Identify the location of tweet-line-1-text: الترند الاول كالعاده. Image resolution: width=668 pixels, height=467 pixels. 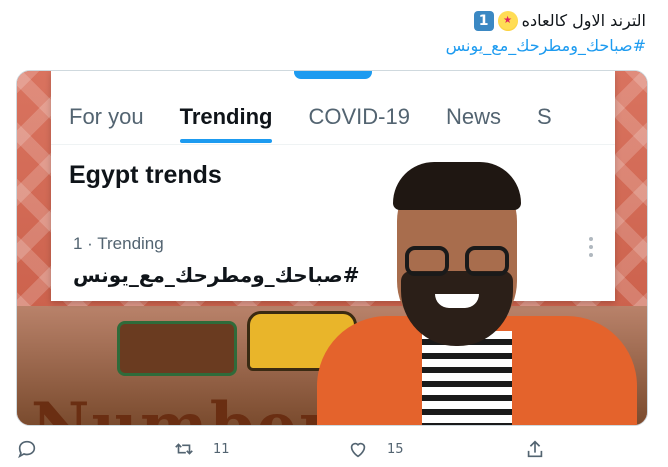
(583, 20).